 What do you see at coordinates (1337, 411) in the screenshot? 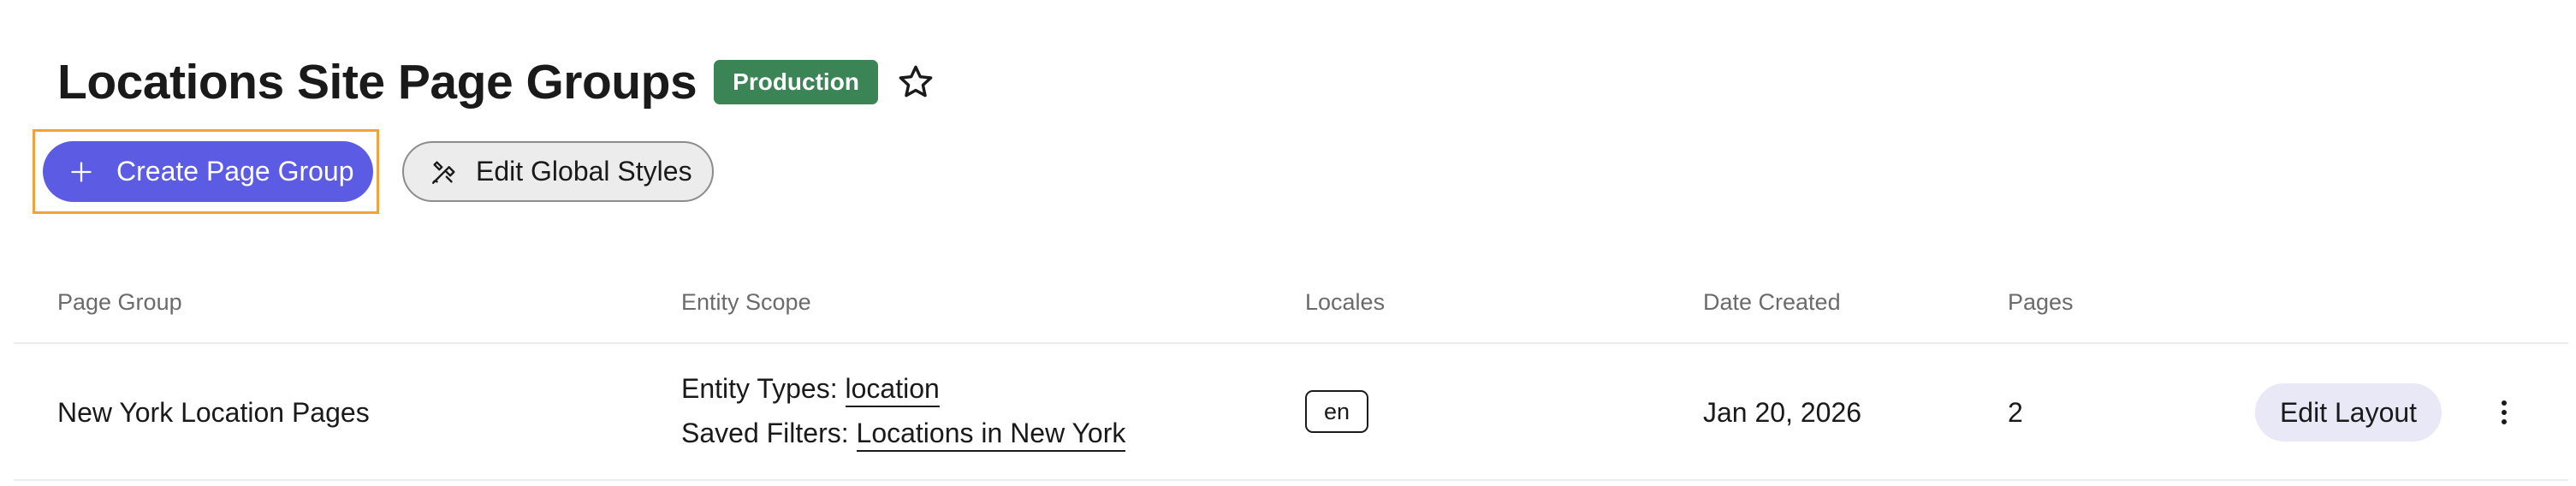
I see `locale-chip: en` at bounding box center [1337, 411].